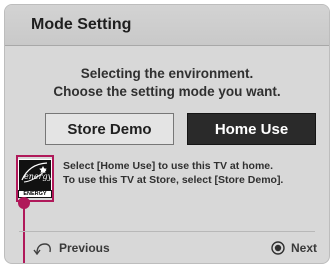  I want to click on callout-pointer-line, so click(24, 232).